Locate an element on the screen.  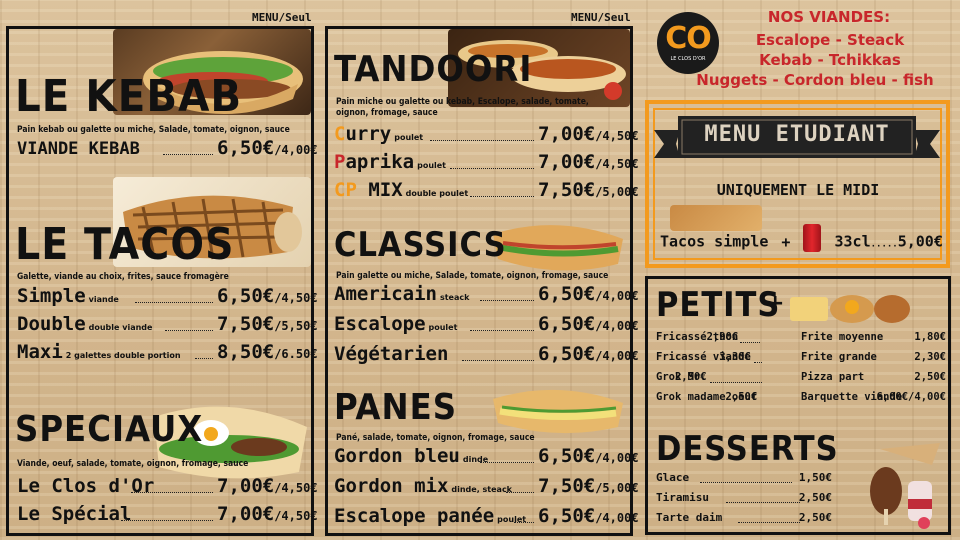
petit-item: Fricassé viande 3,30€ is located at coordinates (703, 357).